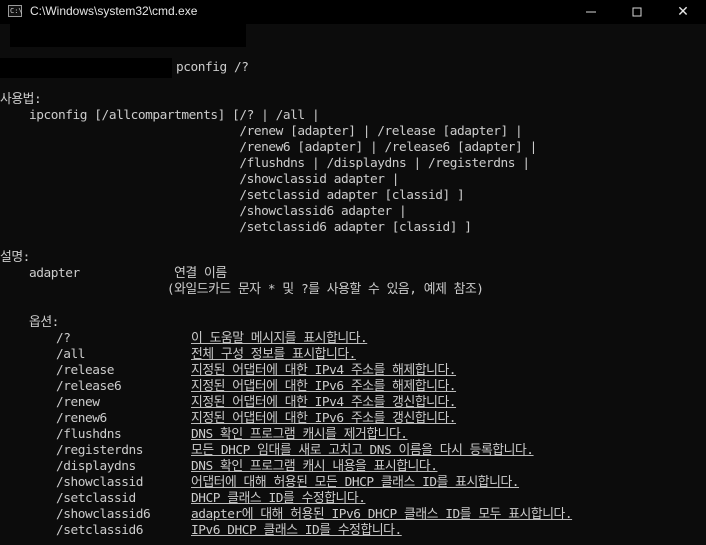  What do you see at coordinates (100, 450) in the screenshot?
I see `option-flag: /registerdns` at bounding box center [100, 450].